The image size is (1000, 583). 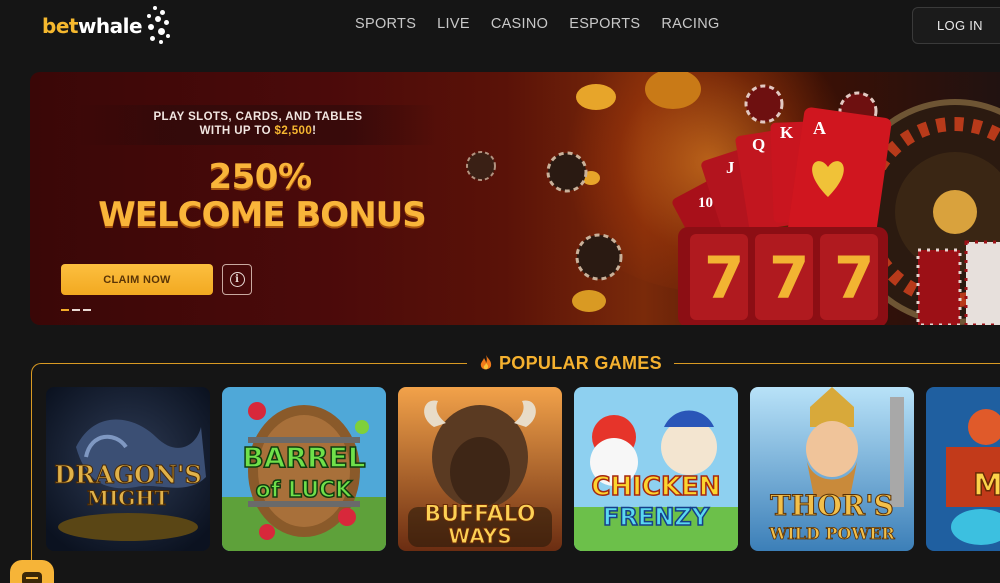 I want to click on nav-racing: RACING, so click(x=690, y=24).